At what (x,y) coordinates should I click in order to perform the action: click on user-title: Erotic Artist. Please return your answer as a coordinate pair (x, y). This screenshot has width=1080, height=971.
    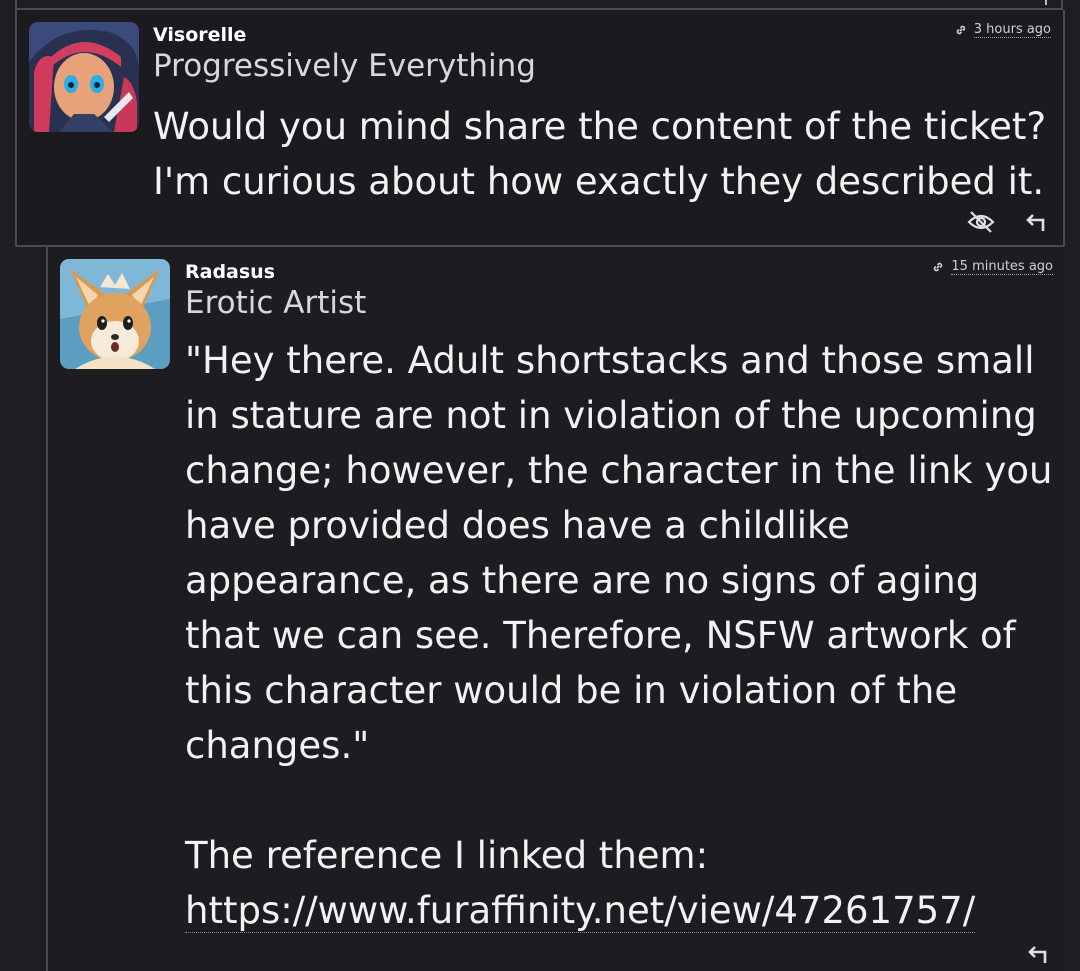
    Looking at the image, I should click on (276, 303).